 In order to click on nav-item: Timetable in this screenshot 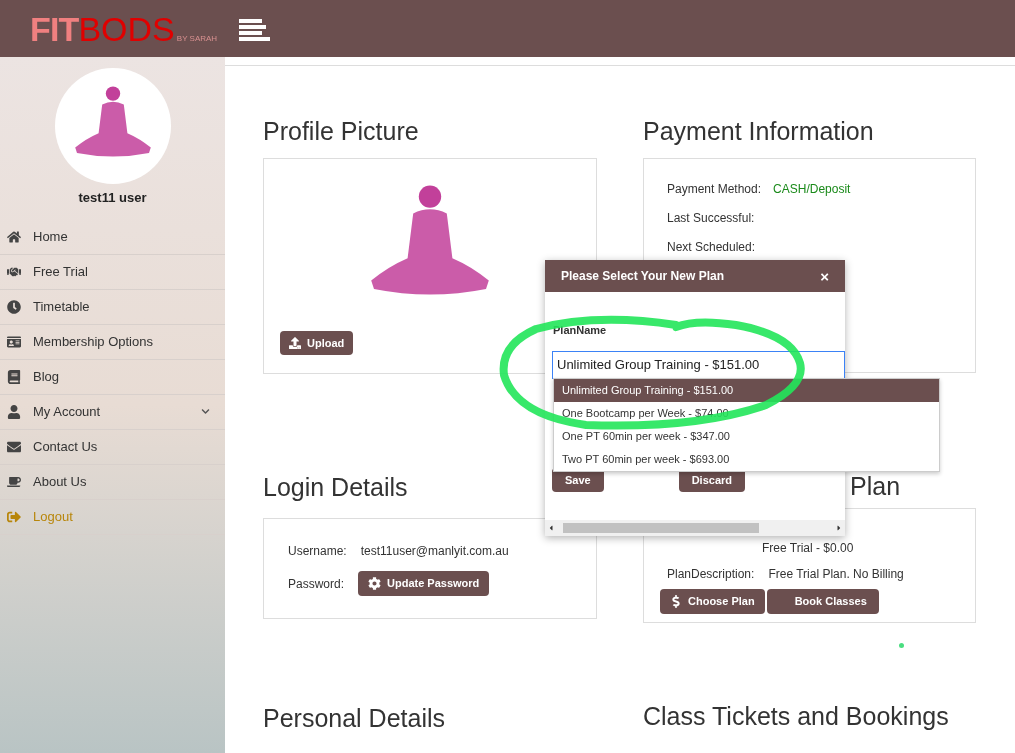, I will do `click(112, 307)`.